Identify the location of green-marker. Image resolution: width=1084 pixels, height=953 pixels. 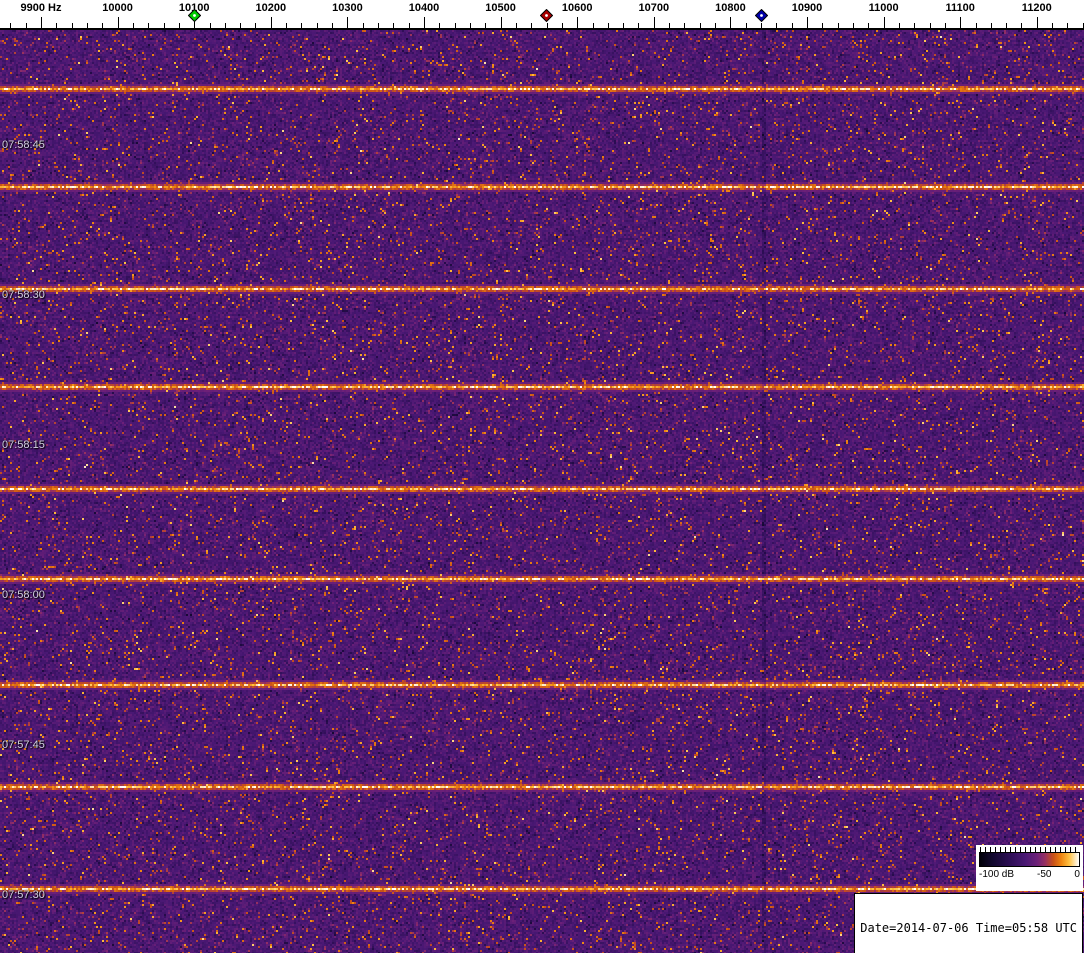
(194, 15).